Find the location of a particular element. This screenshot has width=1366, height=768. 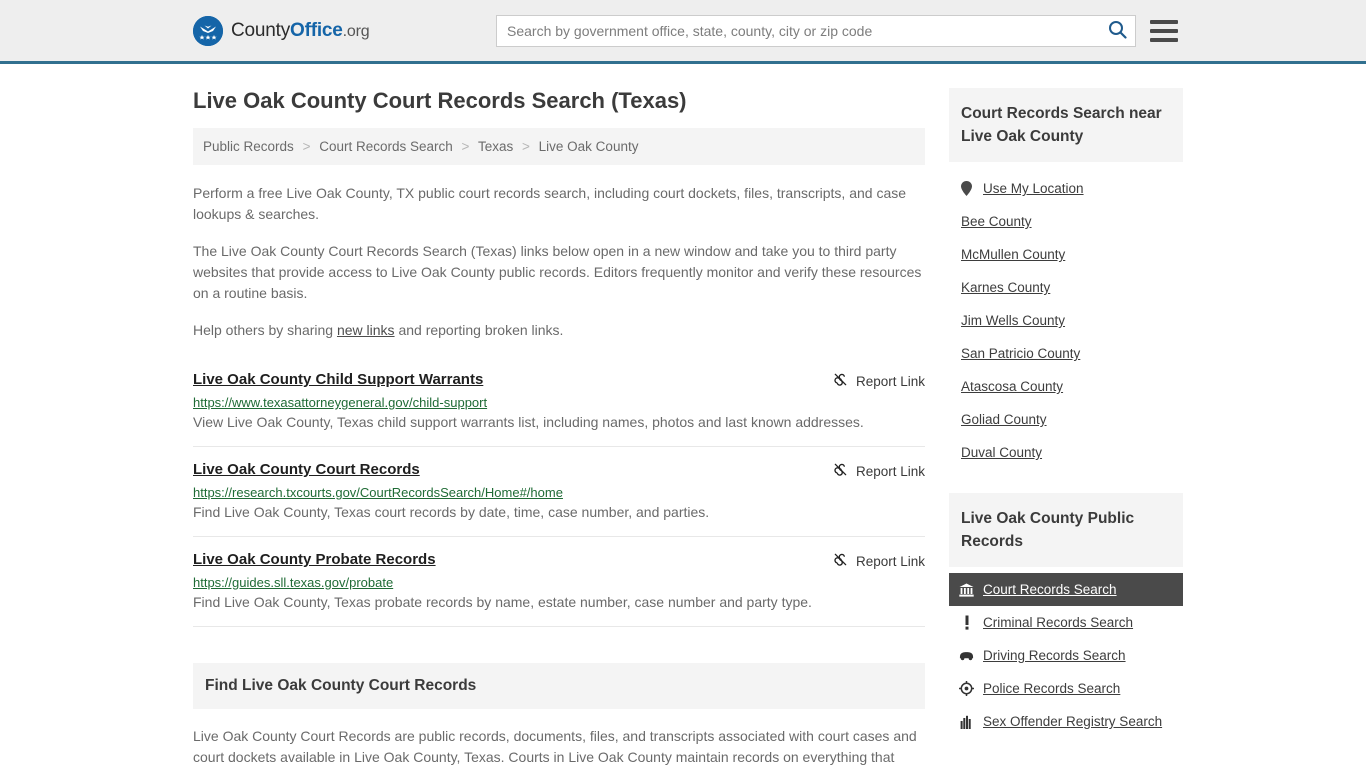

hamburger-menu-icon is located at coordinates (1164, 30).